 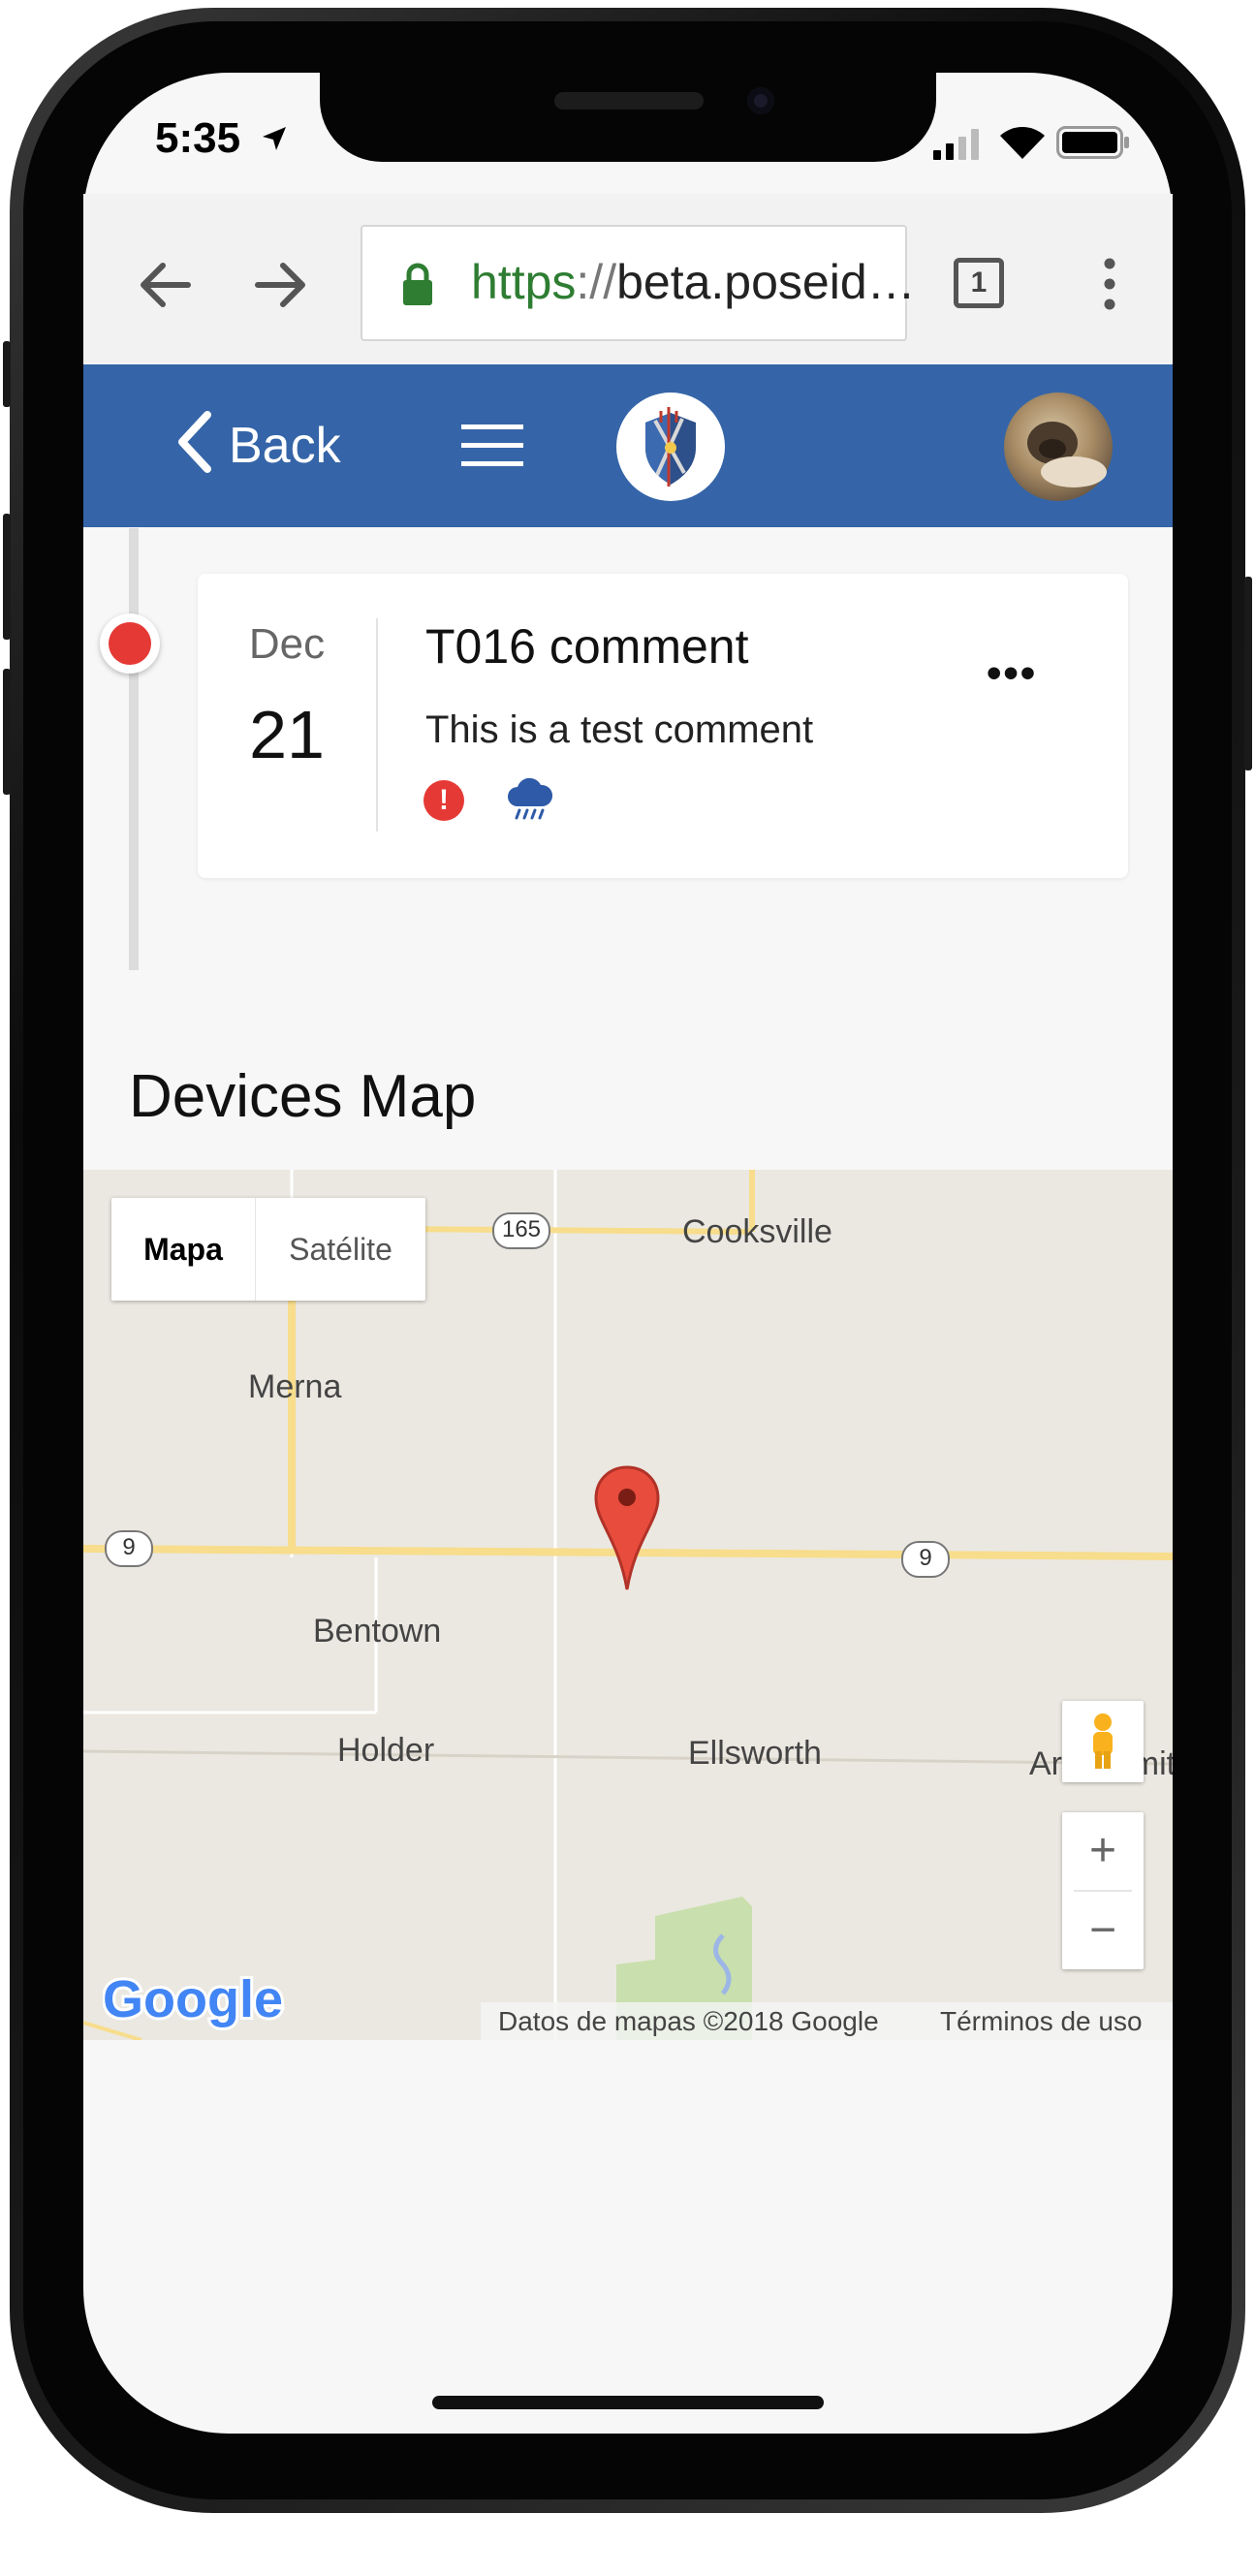 I want to click on lock-icon, so click(x=417, y=284).